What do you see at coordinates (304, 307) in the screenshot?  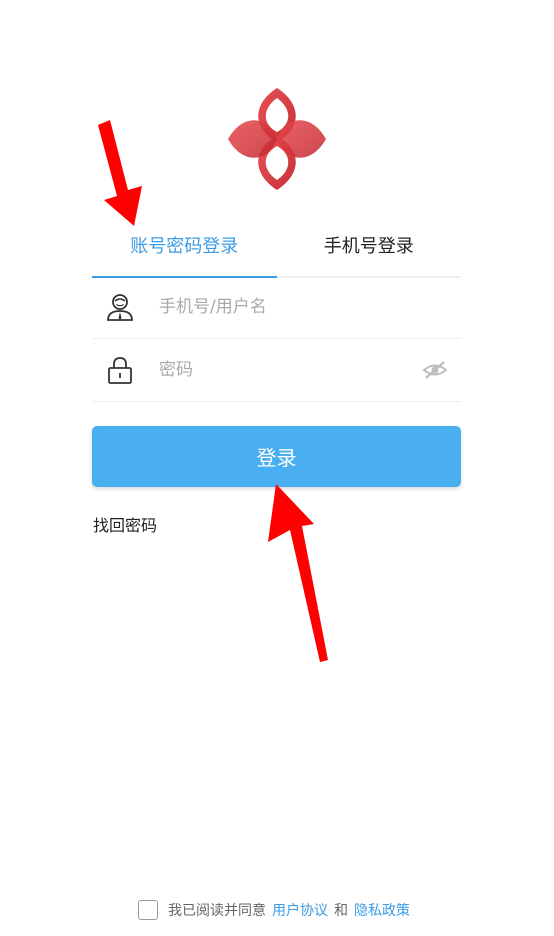 I see `username-input` at bounding box center [304, 307].